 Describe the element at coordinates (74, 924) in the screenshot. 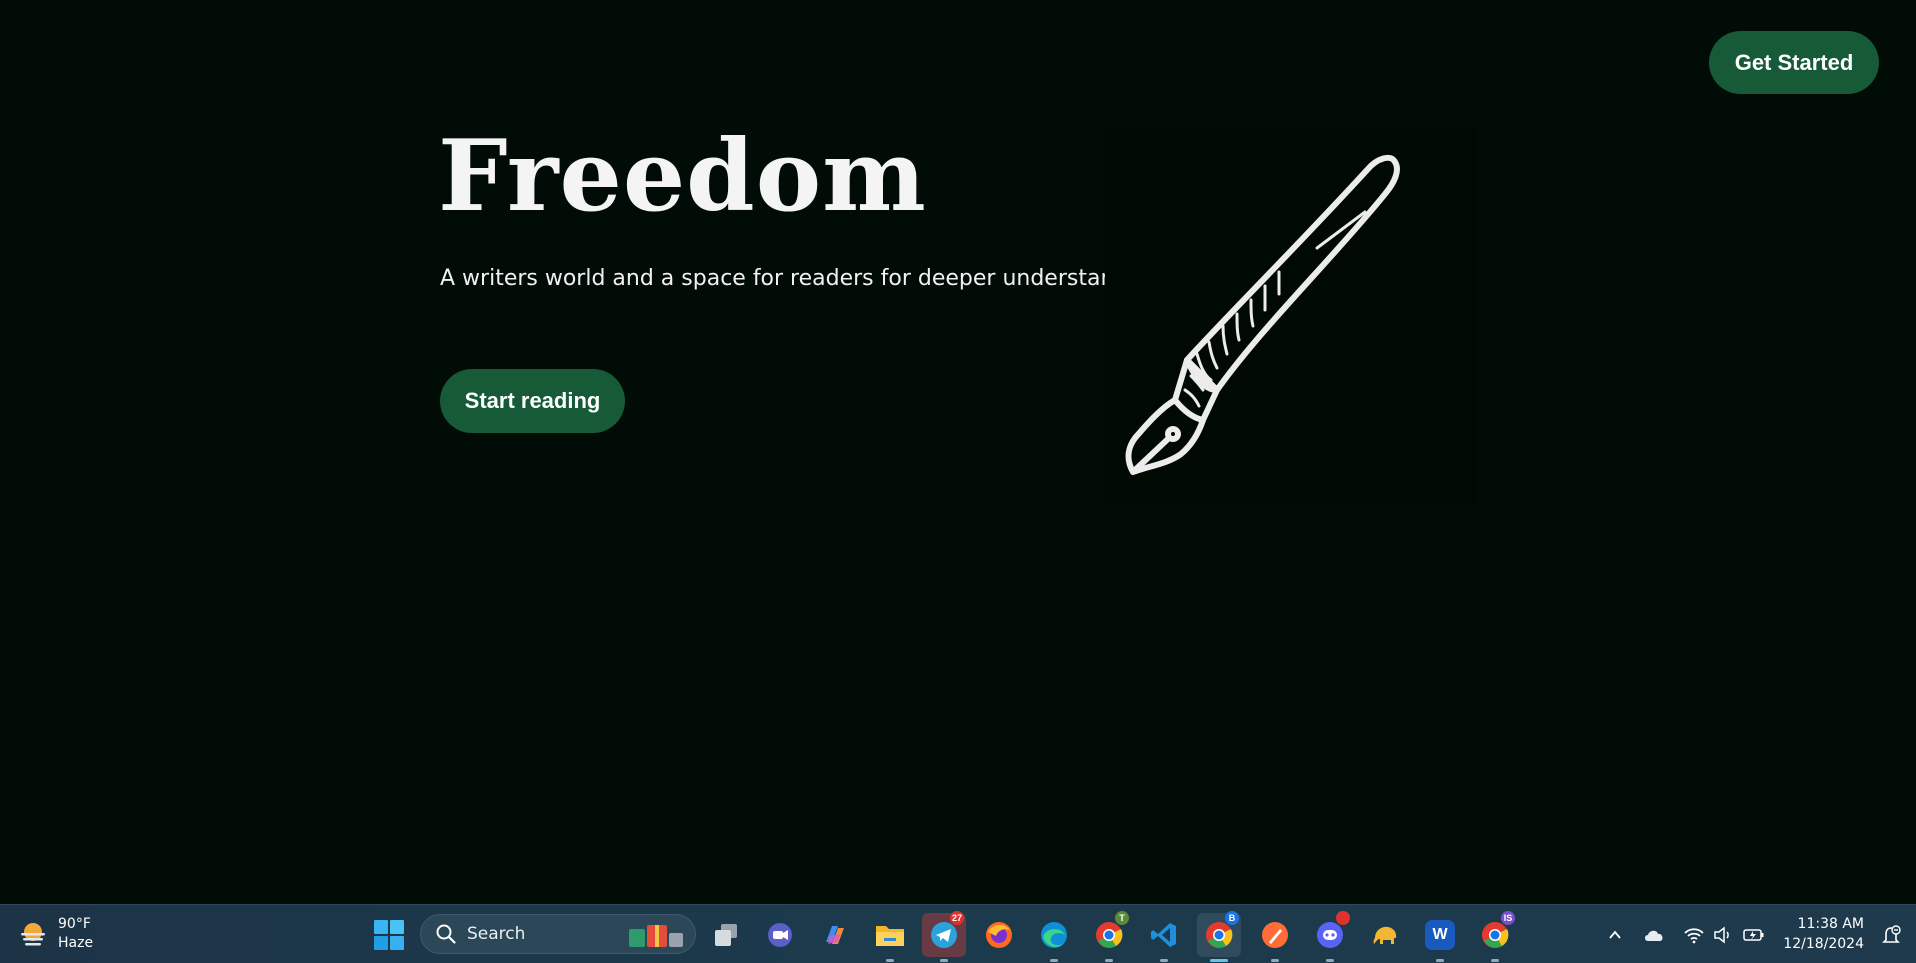

I see `weather-temperature: 90°F` at that location.